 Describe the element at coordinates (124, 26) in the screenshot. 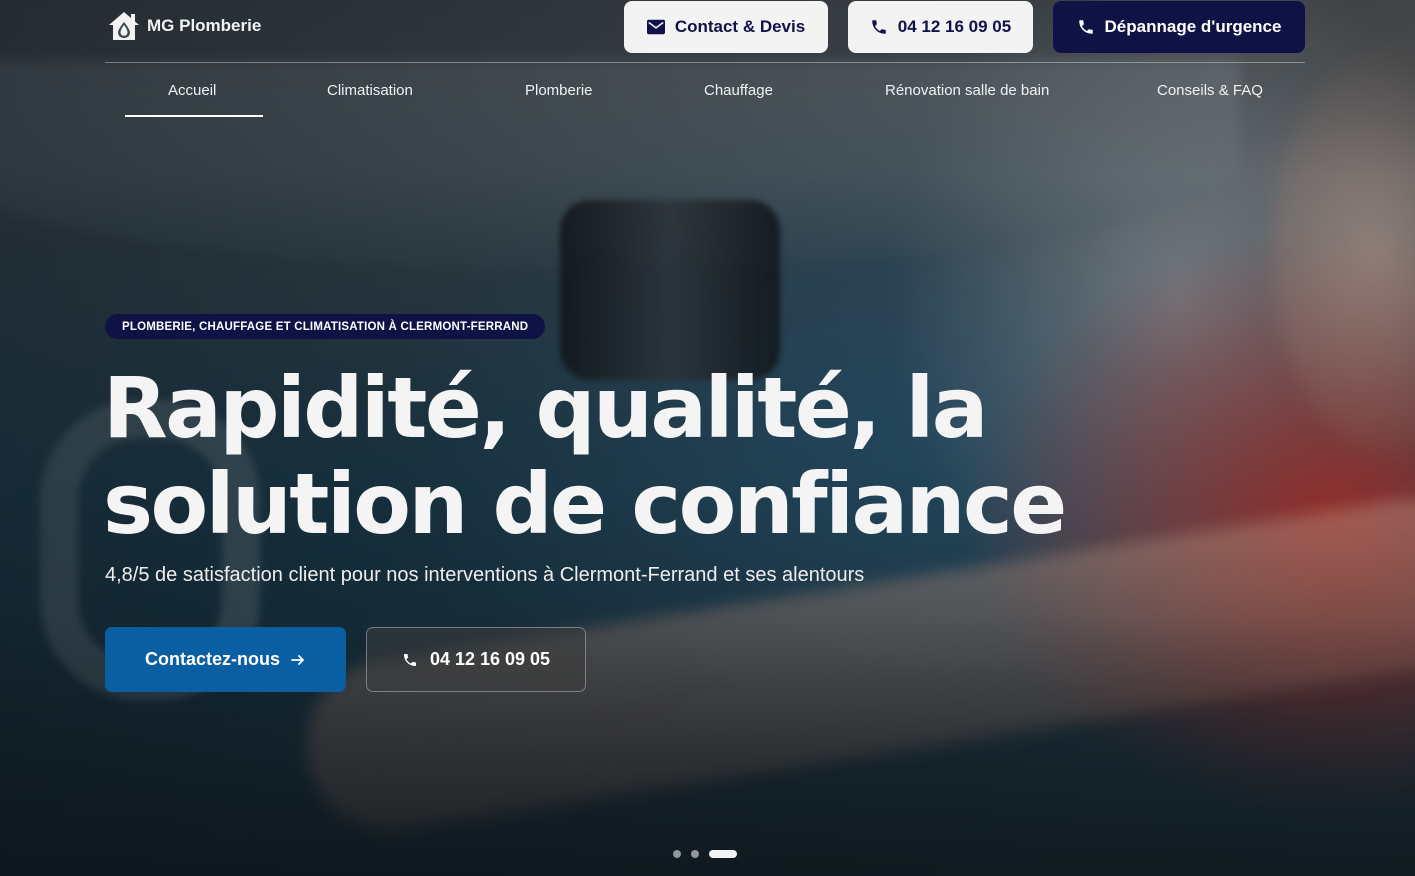

I see `house-drop-icon` at that location.